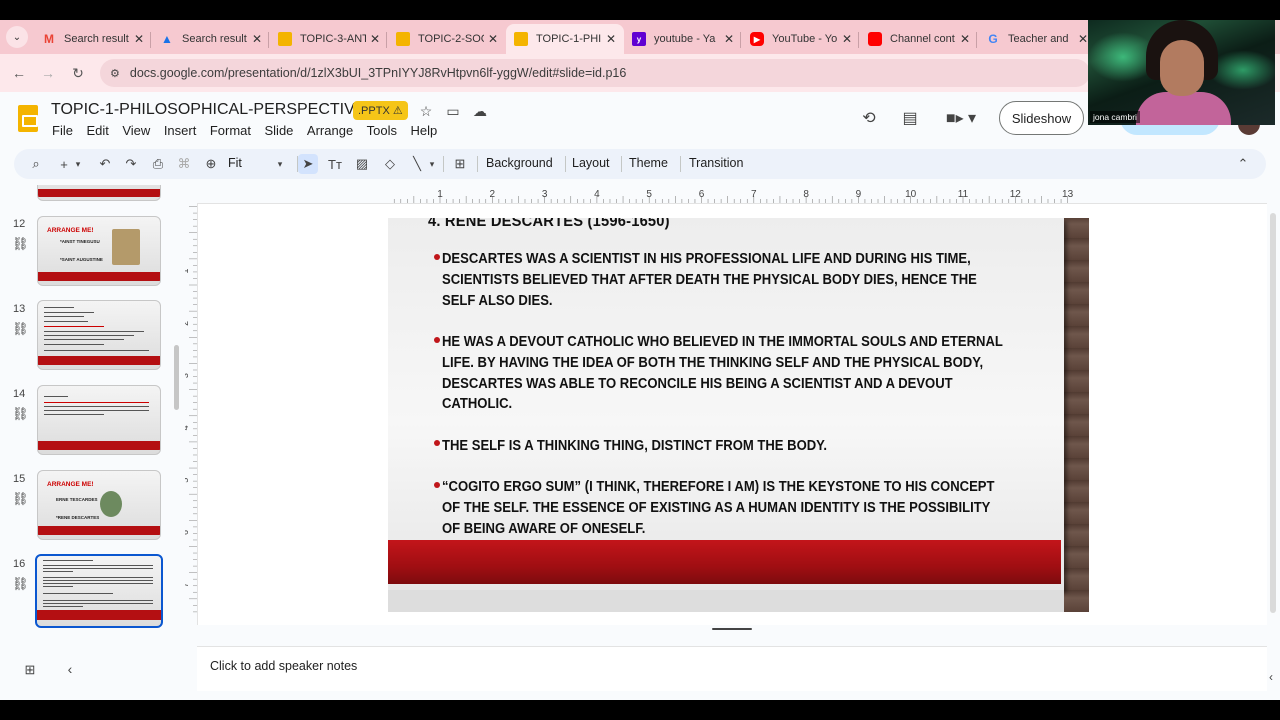 This screenshot has width=1280, height=720. What do you see at coordinates (230, 130) in the screenshot?
I see `menu-format: Format` at bounding box center [230, 130].